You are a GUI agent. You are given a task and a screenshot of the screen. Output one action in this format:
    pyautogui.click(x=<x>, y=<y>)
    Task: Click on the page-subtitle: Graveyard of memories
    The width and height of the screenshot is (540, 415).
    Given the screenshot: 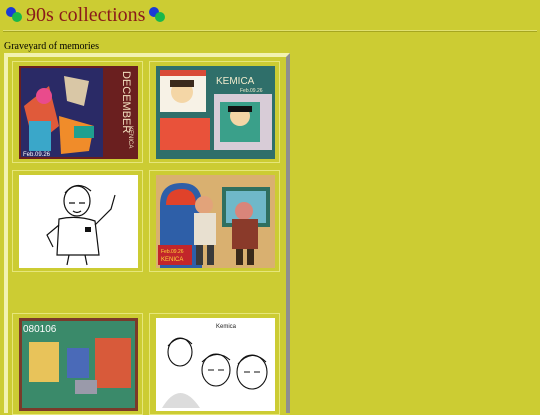 What is the action you would take?
    pyautogui.click(x=51, y=46)
    